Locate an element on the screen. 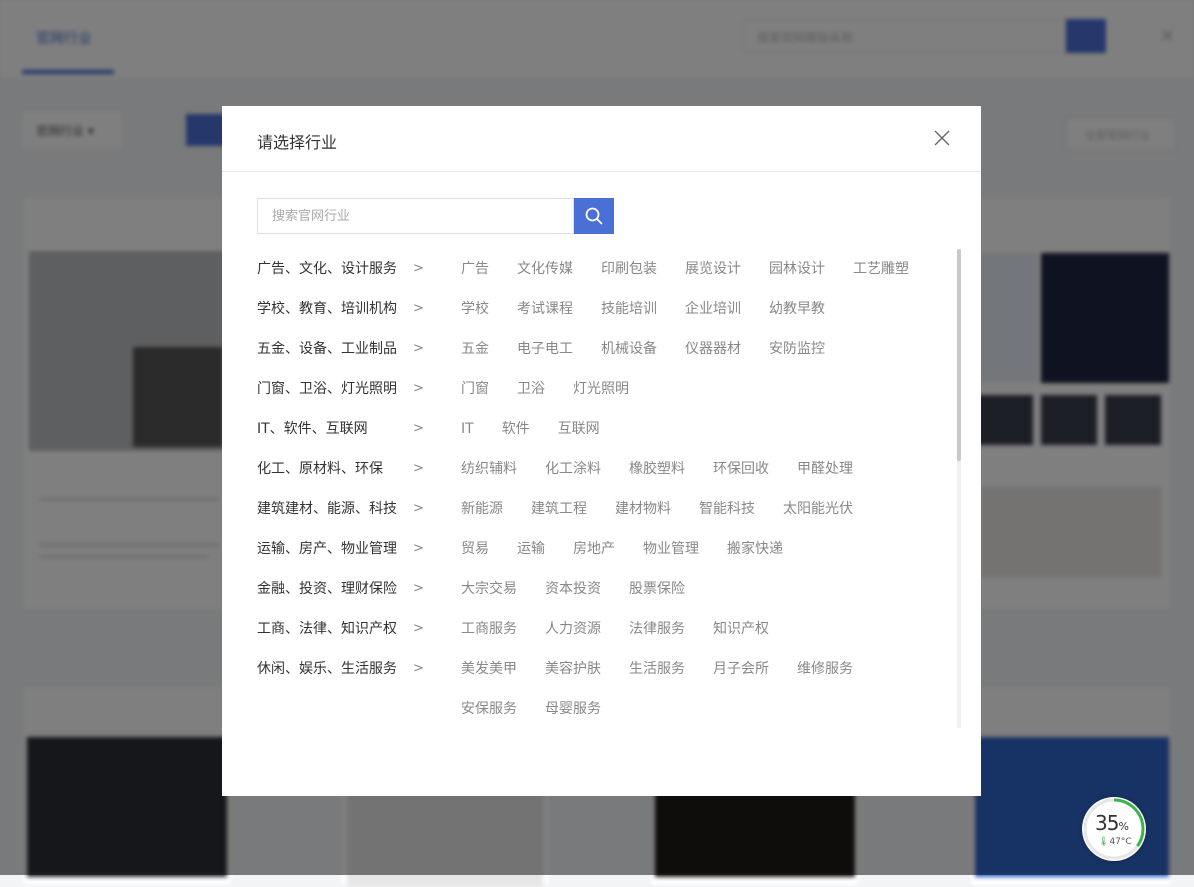 The width and height of the screenshot is (1194, 887). subcategory-link: 软件 is located at coordinates (516, 429).